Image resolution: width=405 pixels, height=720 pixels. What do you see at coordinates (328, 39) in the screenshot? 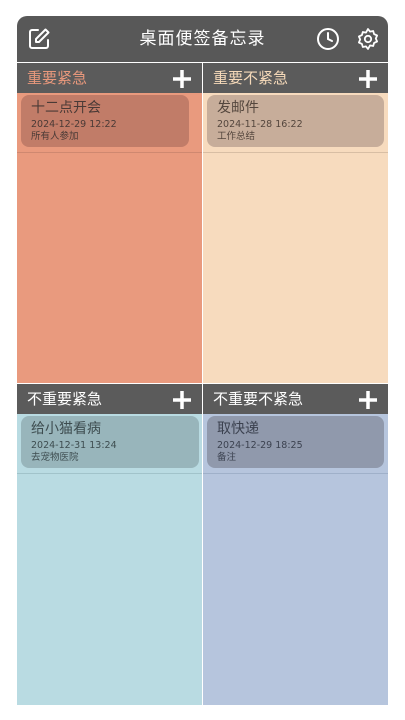
I see `clock-icon` at bounding box center [328, 39].